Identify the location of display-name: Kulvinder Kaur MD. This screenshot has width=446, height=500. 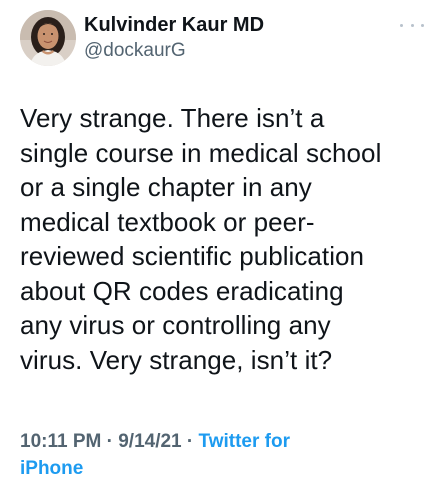
(174, 25).